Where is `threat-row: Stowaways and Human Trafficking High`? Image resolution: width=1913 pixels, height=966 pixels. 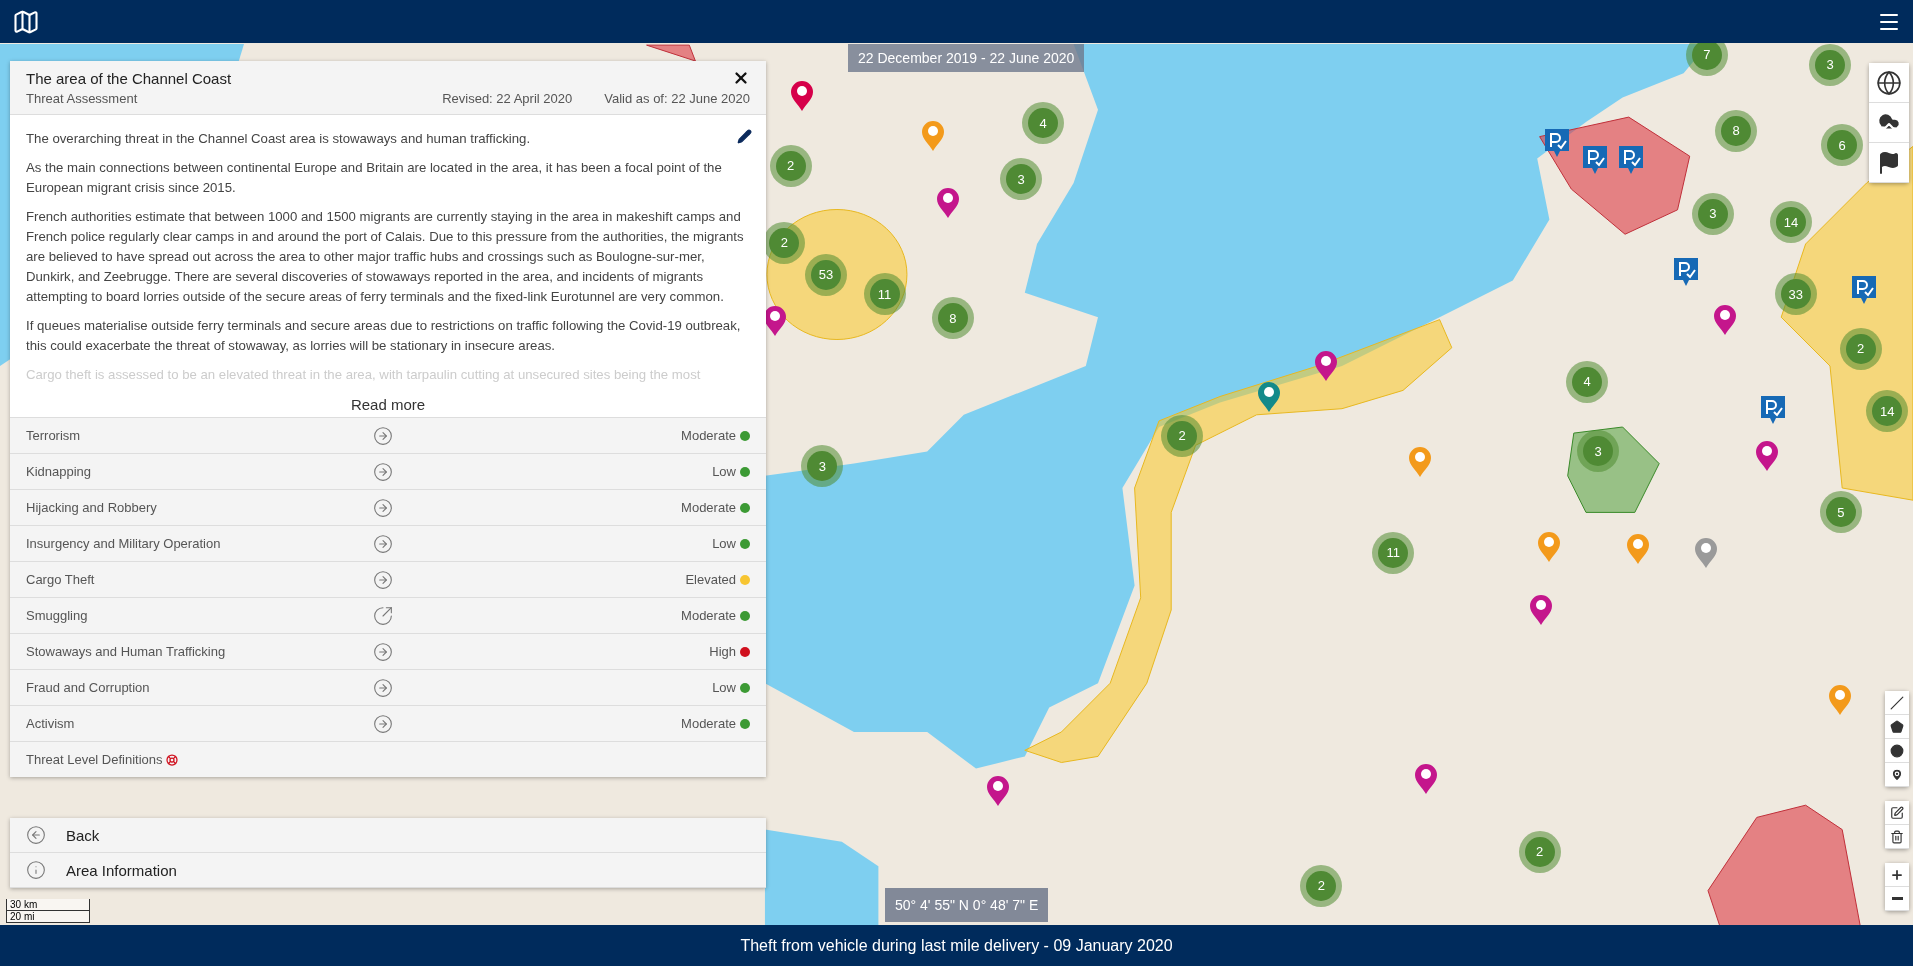 threat-row: Stowaways and Human Trafficking High is located at coordinates (388, 651).